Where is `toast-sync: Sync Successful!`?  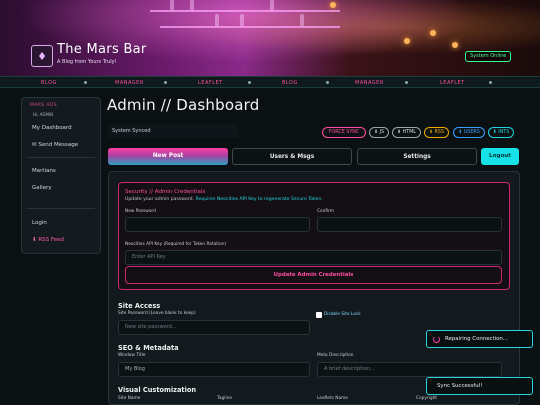 toast-sync: Sync Successful! is located at coordinates (479, 386).